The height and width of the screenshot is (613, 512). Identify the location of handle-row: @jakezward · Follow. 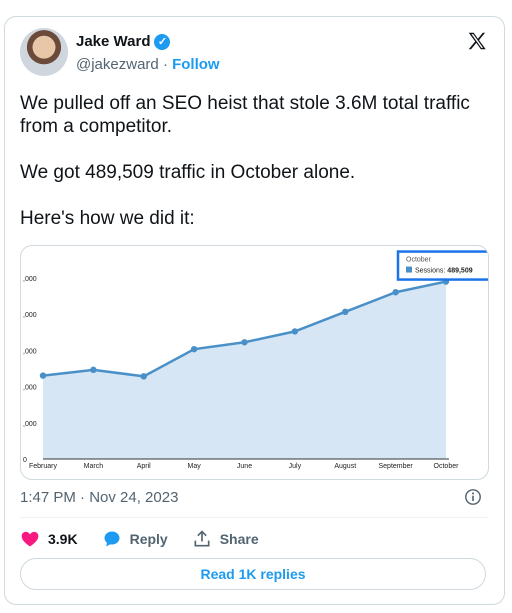
(148, 64).